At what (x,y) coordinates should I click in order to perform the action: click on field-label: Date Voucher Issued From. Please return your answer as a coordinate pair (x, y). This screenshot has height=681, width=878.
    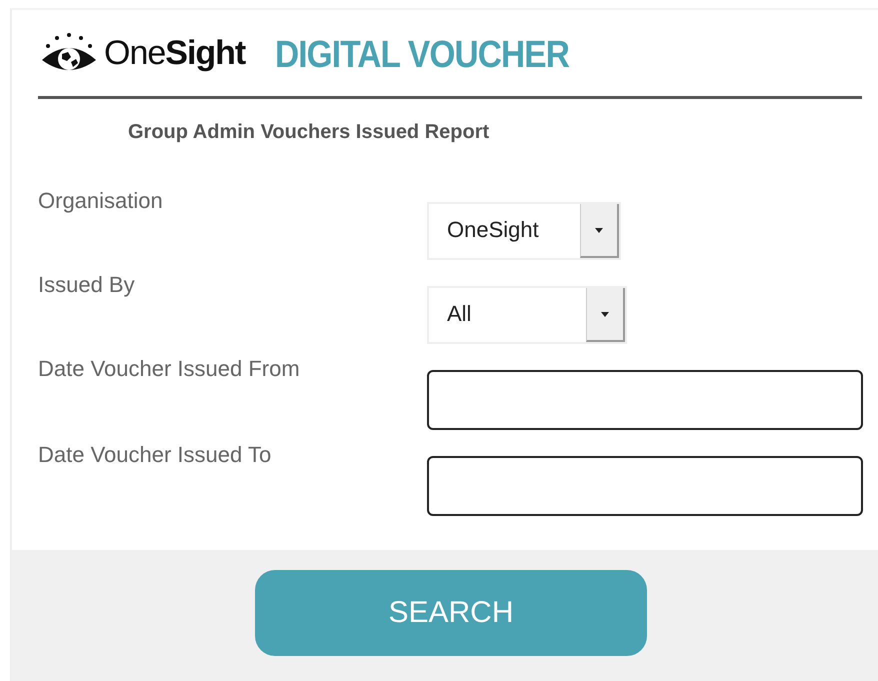
    Looking at the image, I should click on (169, 369).